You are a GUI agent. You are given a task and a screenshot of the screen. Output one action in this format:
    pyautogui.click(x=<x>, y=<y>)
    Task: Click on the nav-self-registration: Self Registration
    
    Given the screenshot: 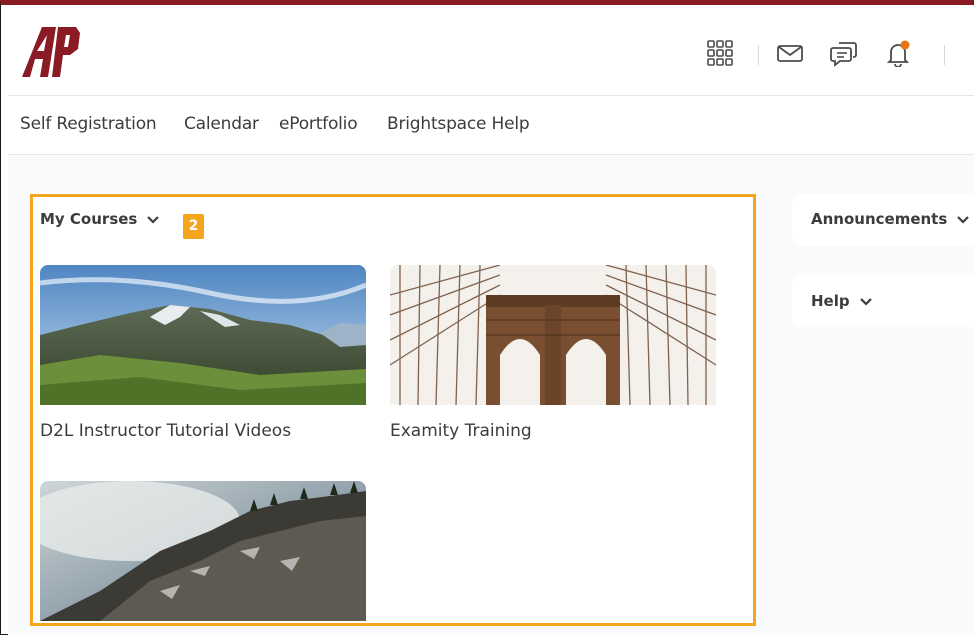 What is the action you would take?
    pyautogui.click(x=88, y=124)
    